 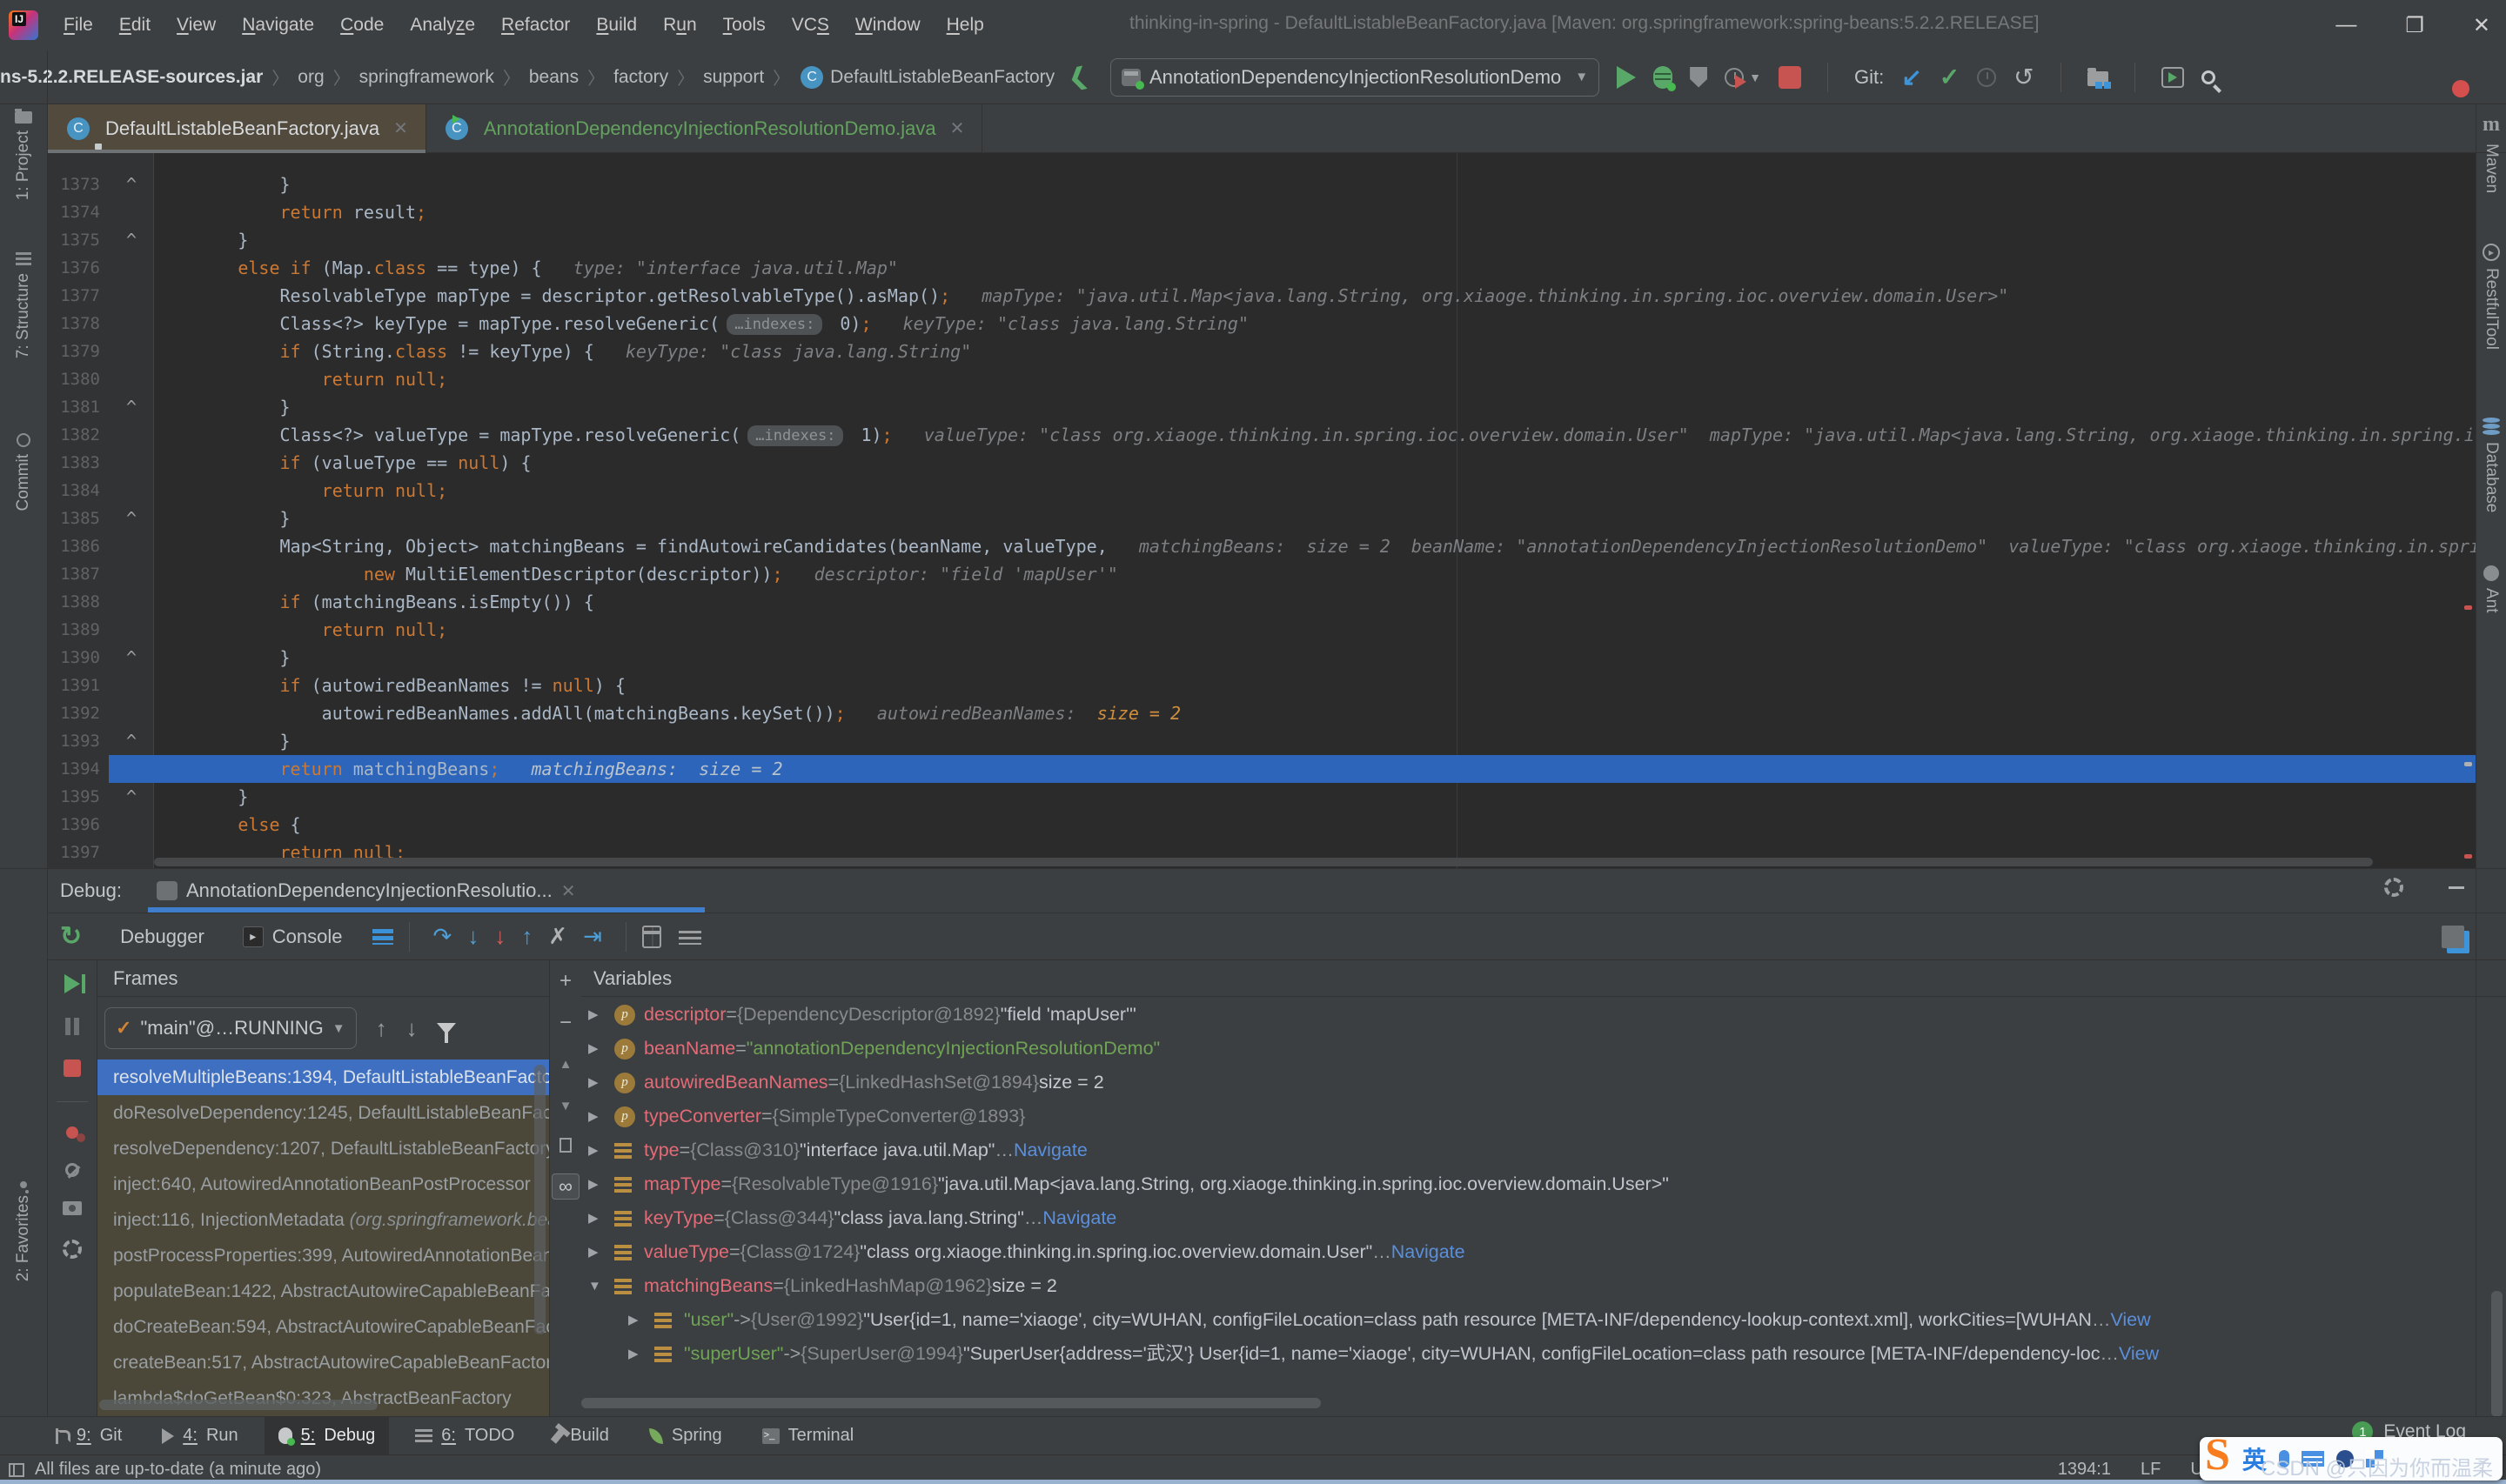 I want to click on code-line-1395: 1395 ^ }, so click(x=1262, y=797).